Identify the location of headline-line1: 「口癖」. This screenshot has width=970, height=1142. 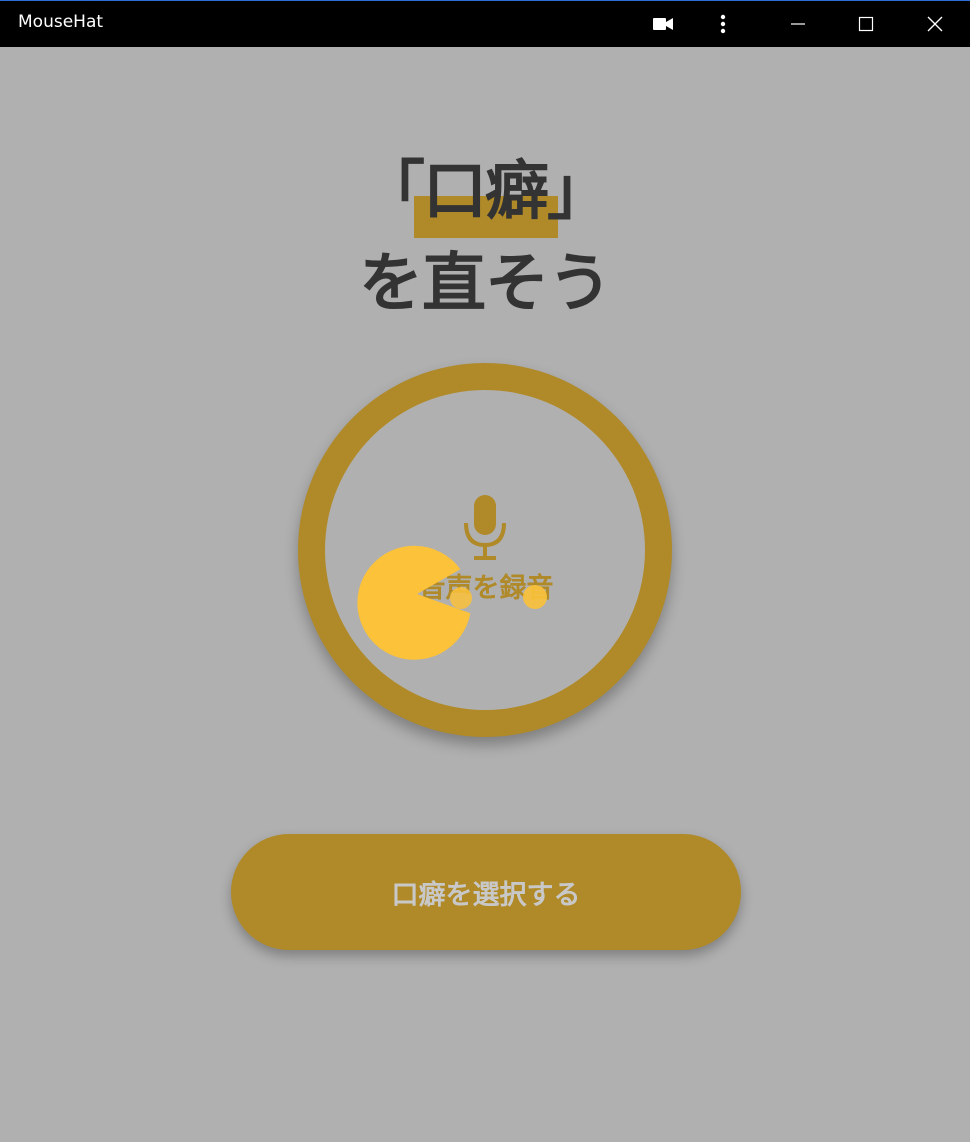
(485, 186).